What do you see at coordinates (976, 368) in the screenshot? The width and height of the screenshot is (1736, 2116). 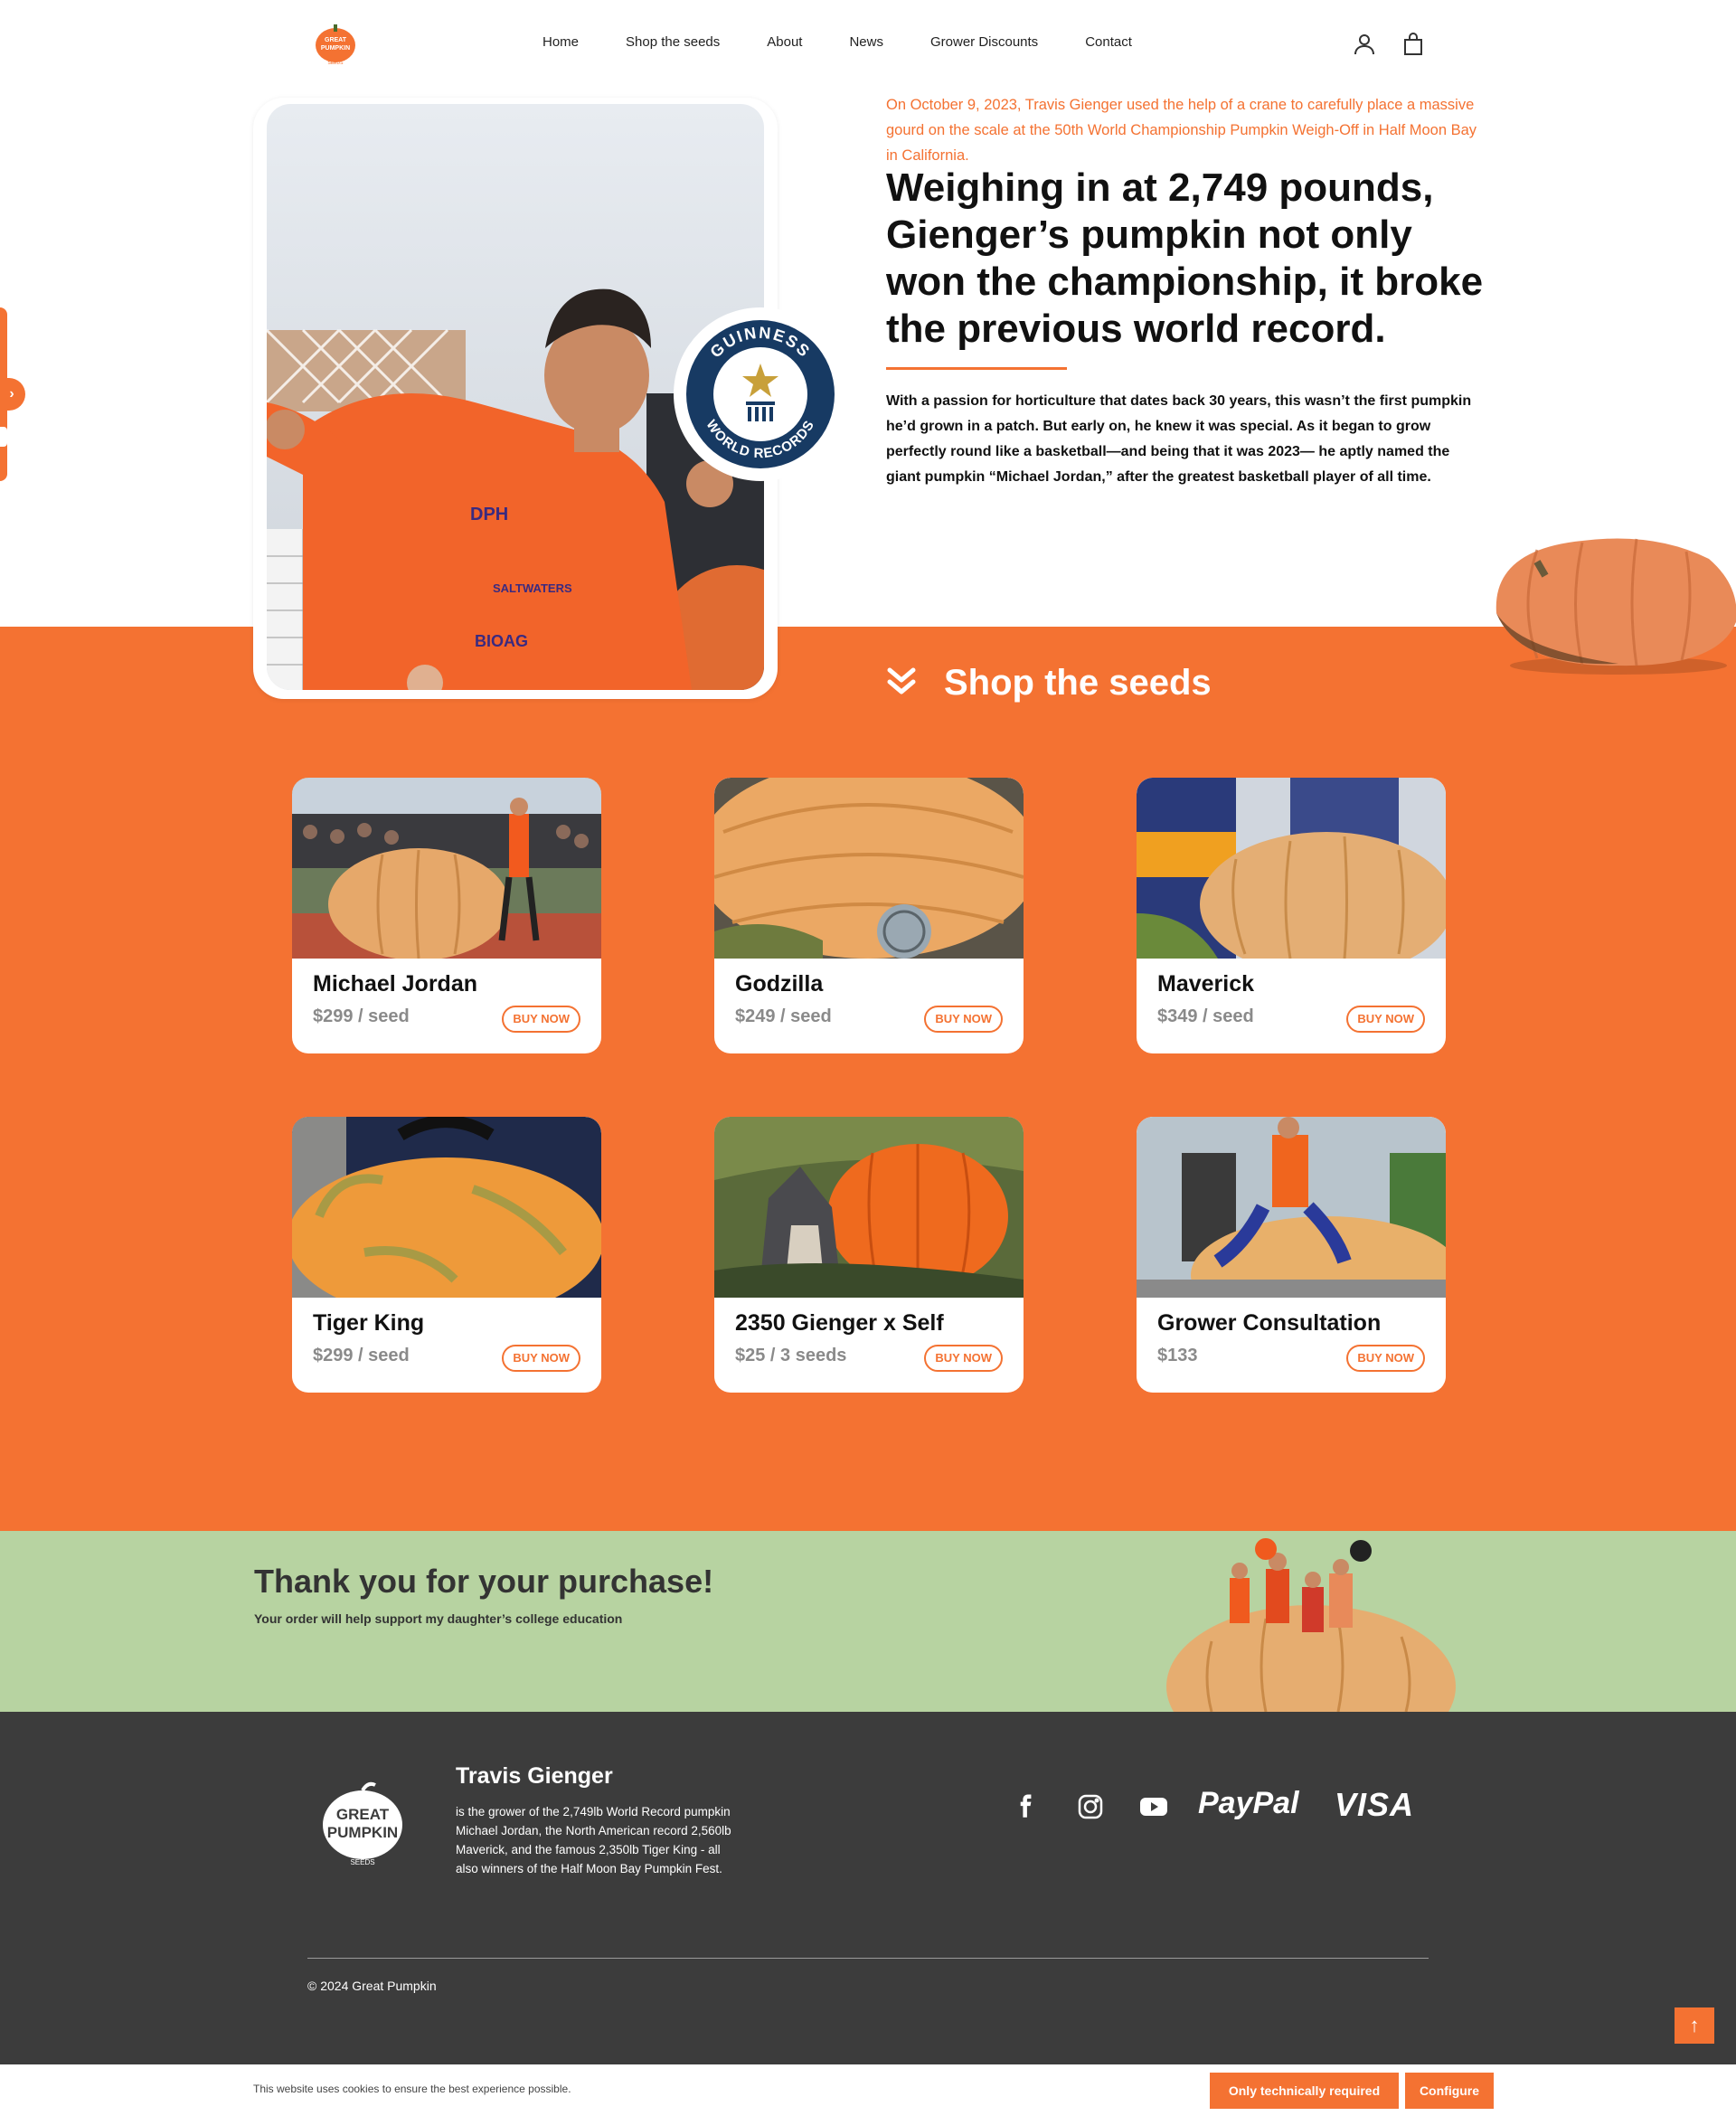 I see `hero-divider` at bounding box center [976, 368].